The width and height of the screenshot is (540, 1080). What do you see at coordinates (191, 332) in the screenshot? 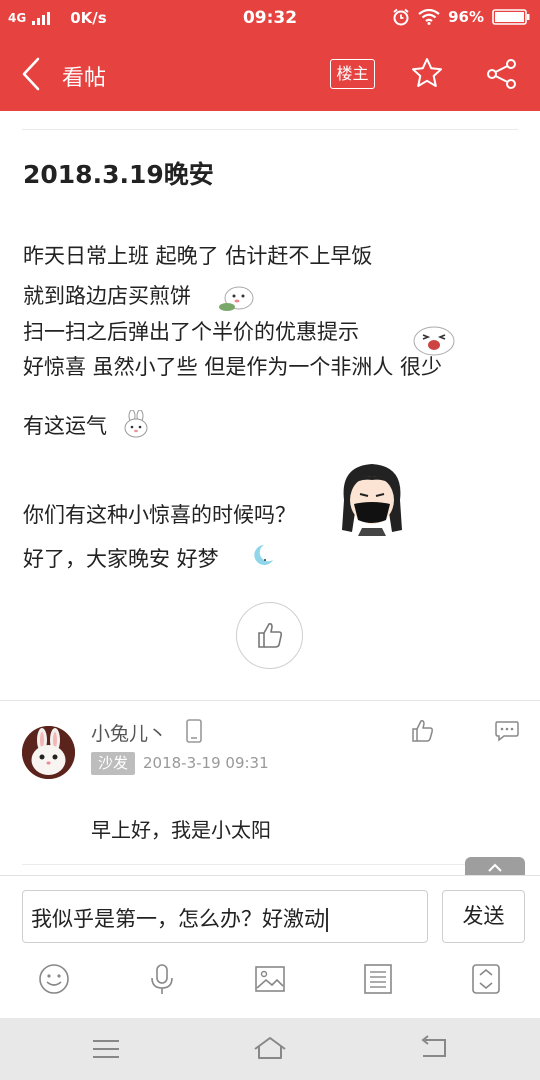
I see `post-line: 扫一扫之后弹出了个半价的优惠提示` at bounding box center [191, 332].